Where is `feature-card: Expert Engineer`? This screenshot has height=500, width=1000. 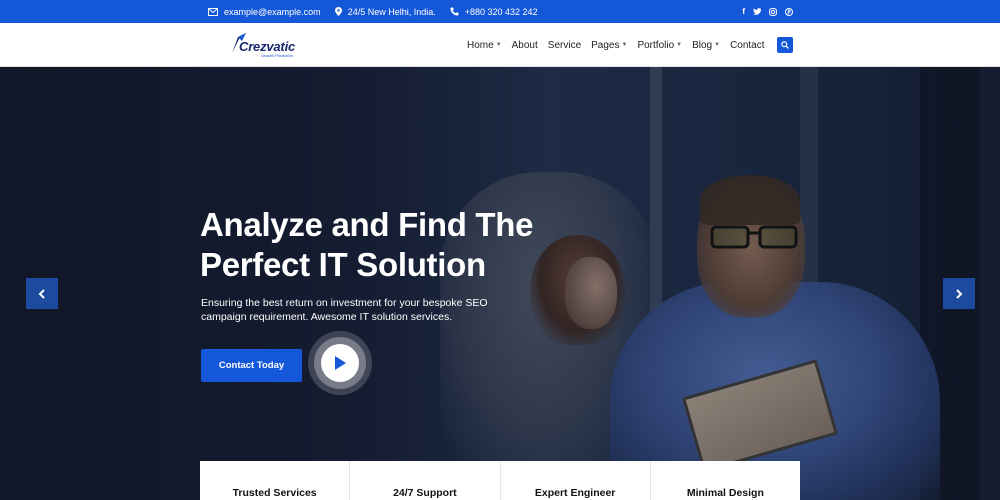 feature-card: Expert Engineer is located at coordinates (576, 480).